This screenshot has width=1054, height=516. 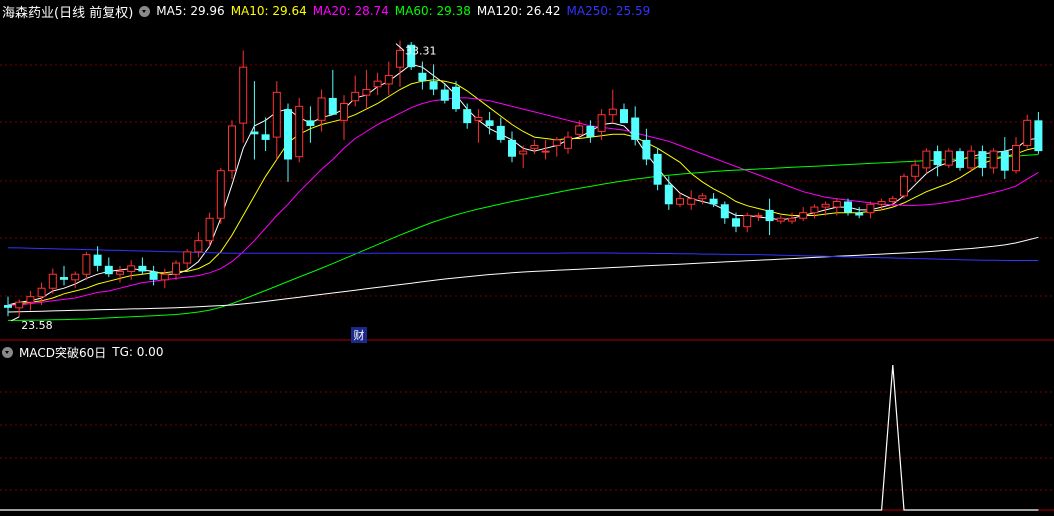 What do you see at coordinates (68, 13) in the screenshot?
I see `stock-title: 海森药业(日线 前复权)` at bounding box center [68, 13].